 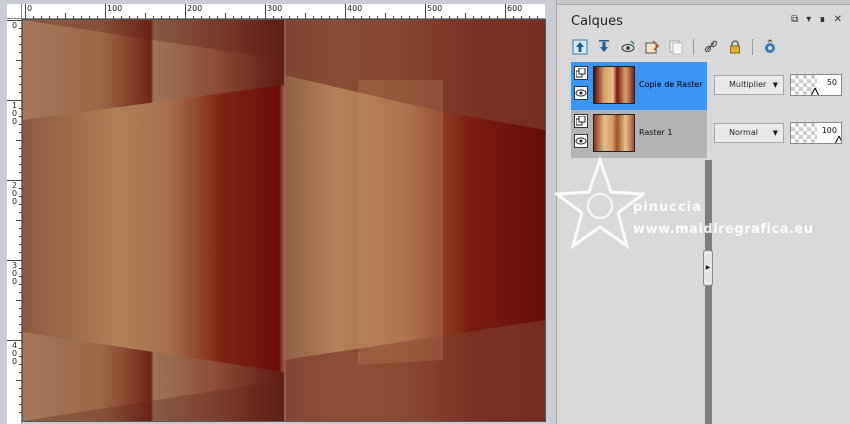 I want to click on restore-icon: ⧉, so click(x=794, y=19).